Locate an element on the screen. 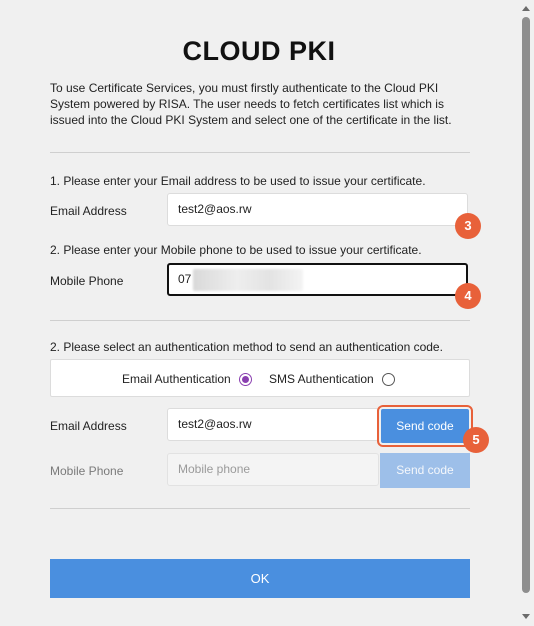  send-code-phone-button: Send code is located at coordinates (425, 470).